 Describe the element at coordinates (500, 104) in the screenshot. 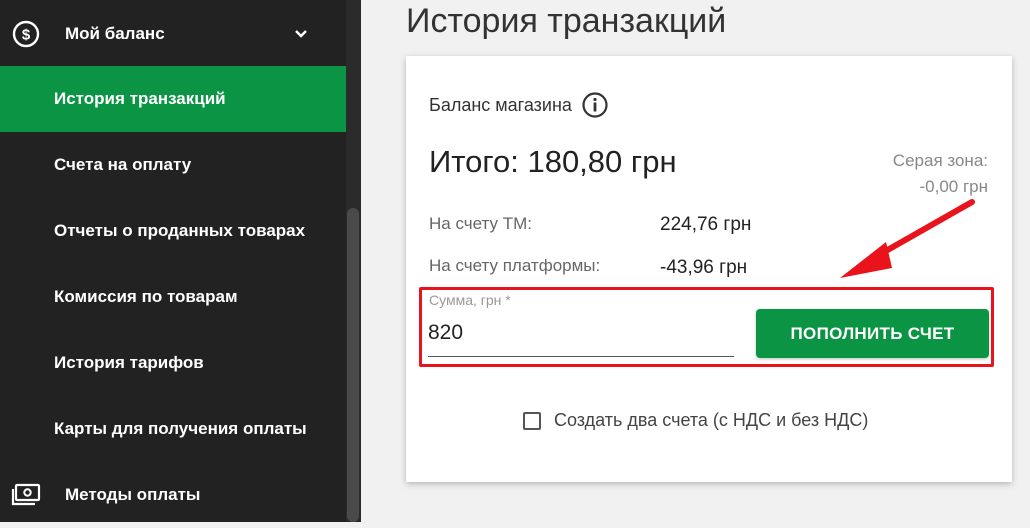

I see `card-title-text: Баланс магазина` at that location.